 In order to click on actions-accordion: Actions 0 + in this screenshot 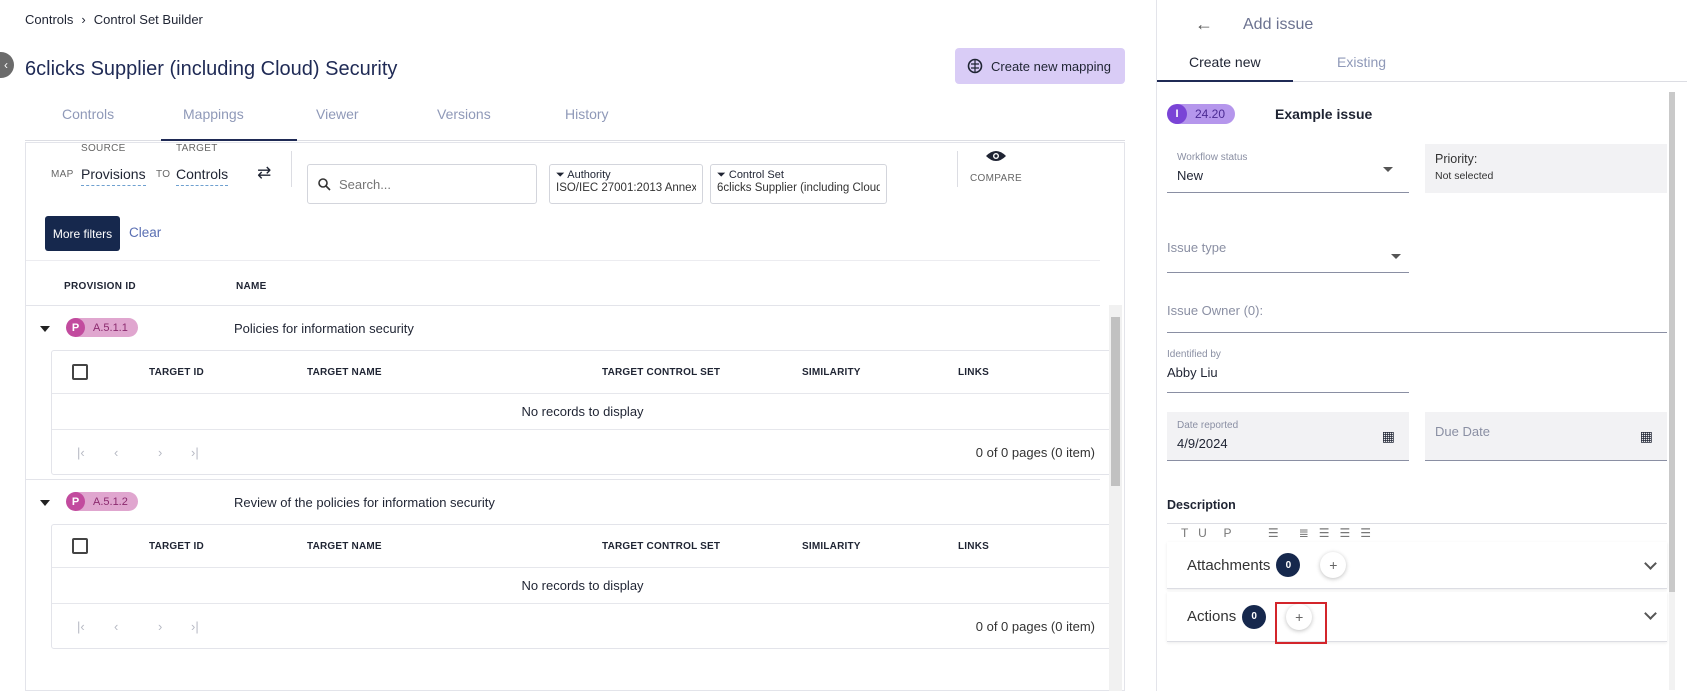, I will do `click(1417, 617)`.